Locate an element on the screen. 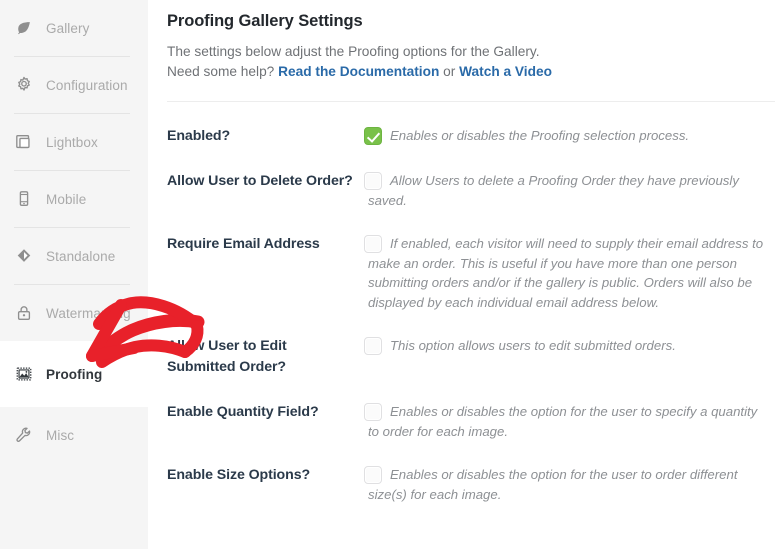 The height and width of the screenshot is (549, 775). sidebar-item-watermarking: Watermarking is located at coordinates (74, 313).